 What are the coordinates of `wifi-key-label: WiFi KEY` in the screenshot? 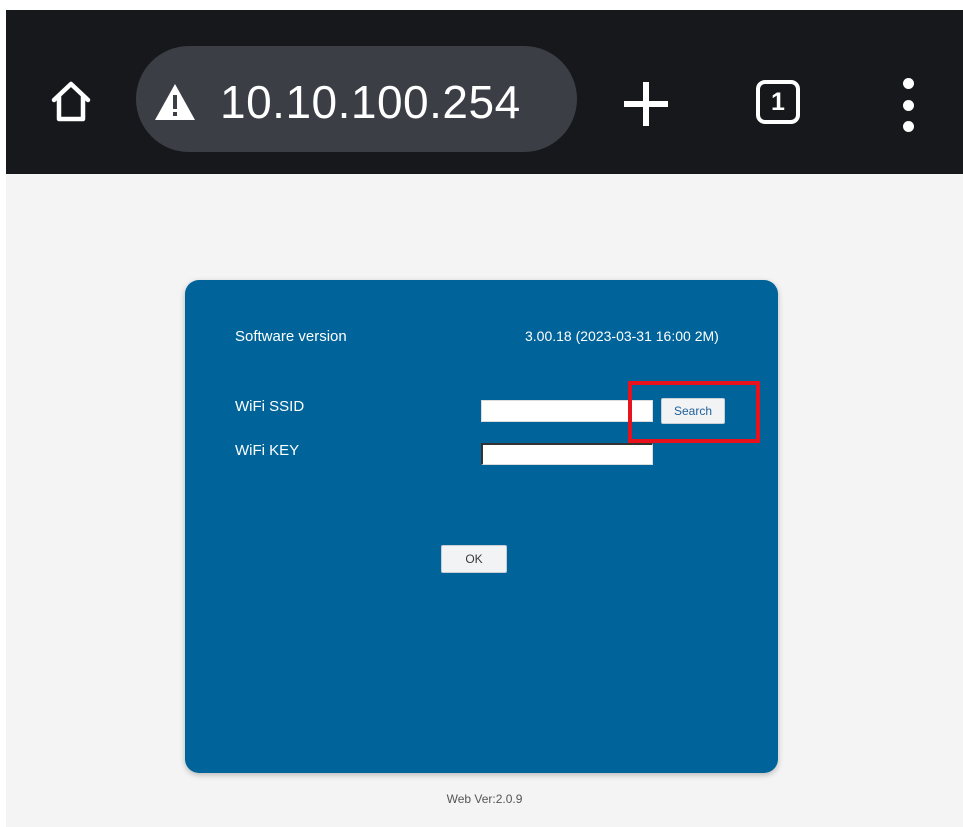 It's located at (267, 450).